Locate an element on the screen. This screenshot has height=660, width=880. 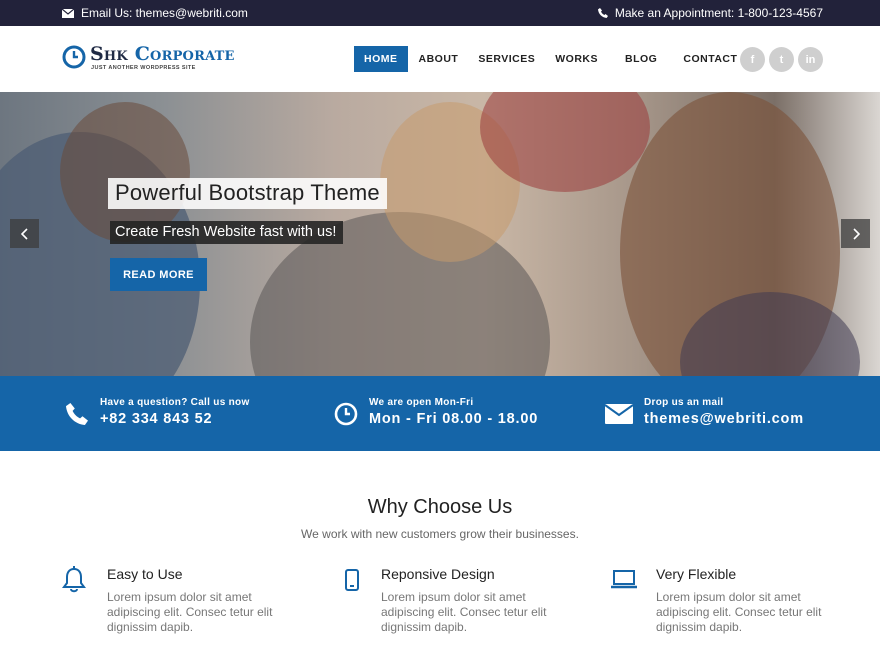
info-call-label: Have a question? Call us now is located at coordinates (175, 402).